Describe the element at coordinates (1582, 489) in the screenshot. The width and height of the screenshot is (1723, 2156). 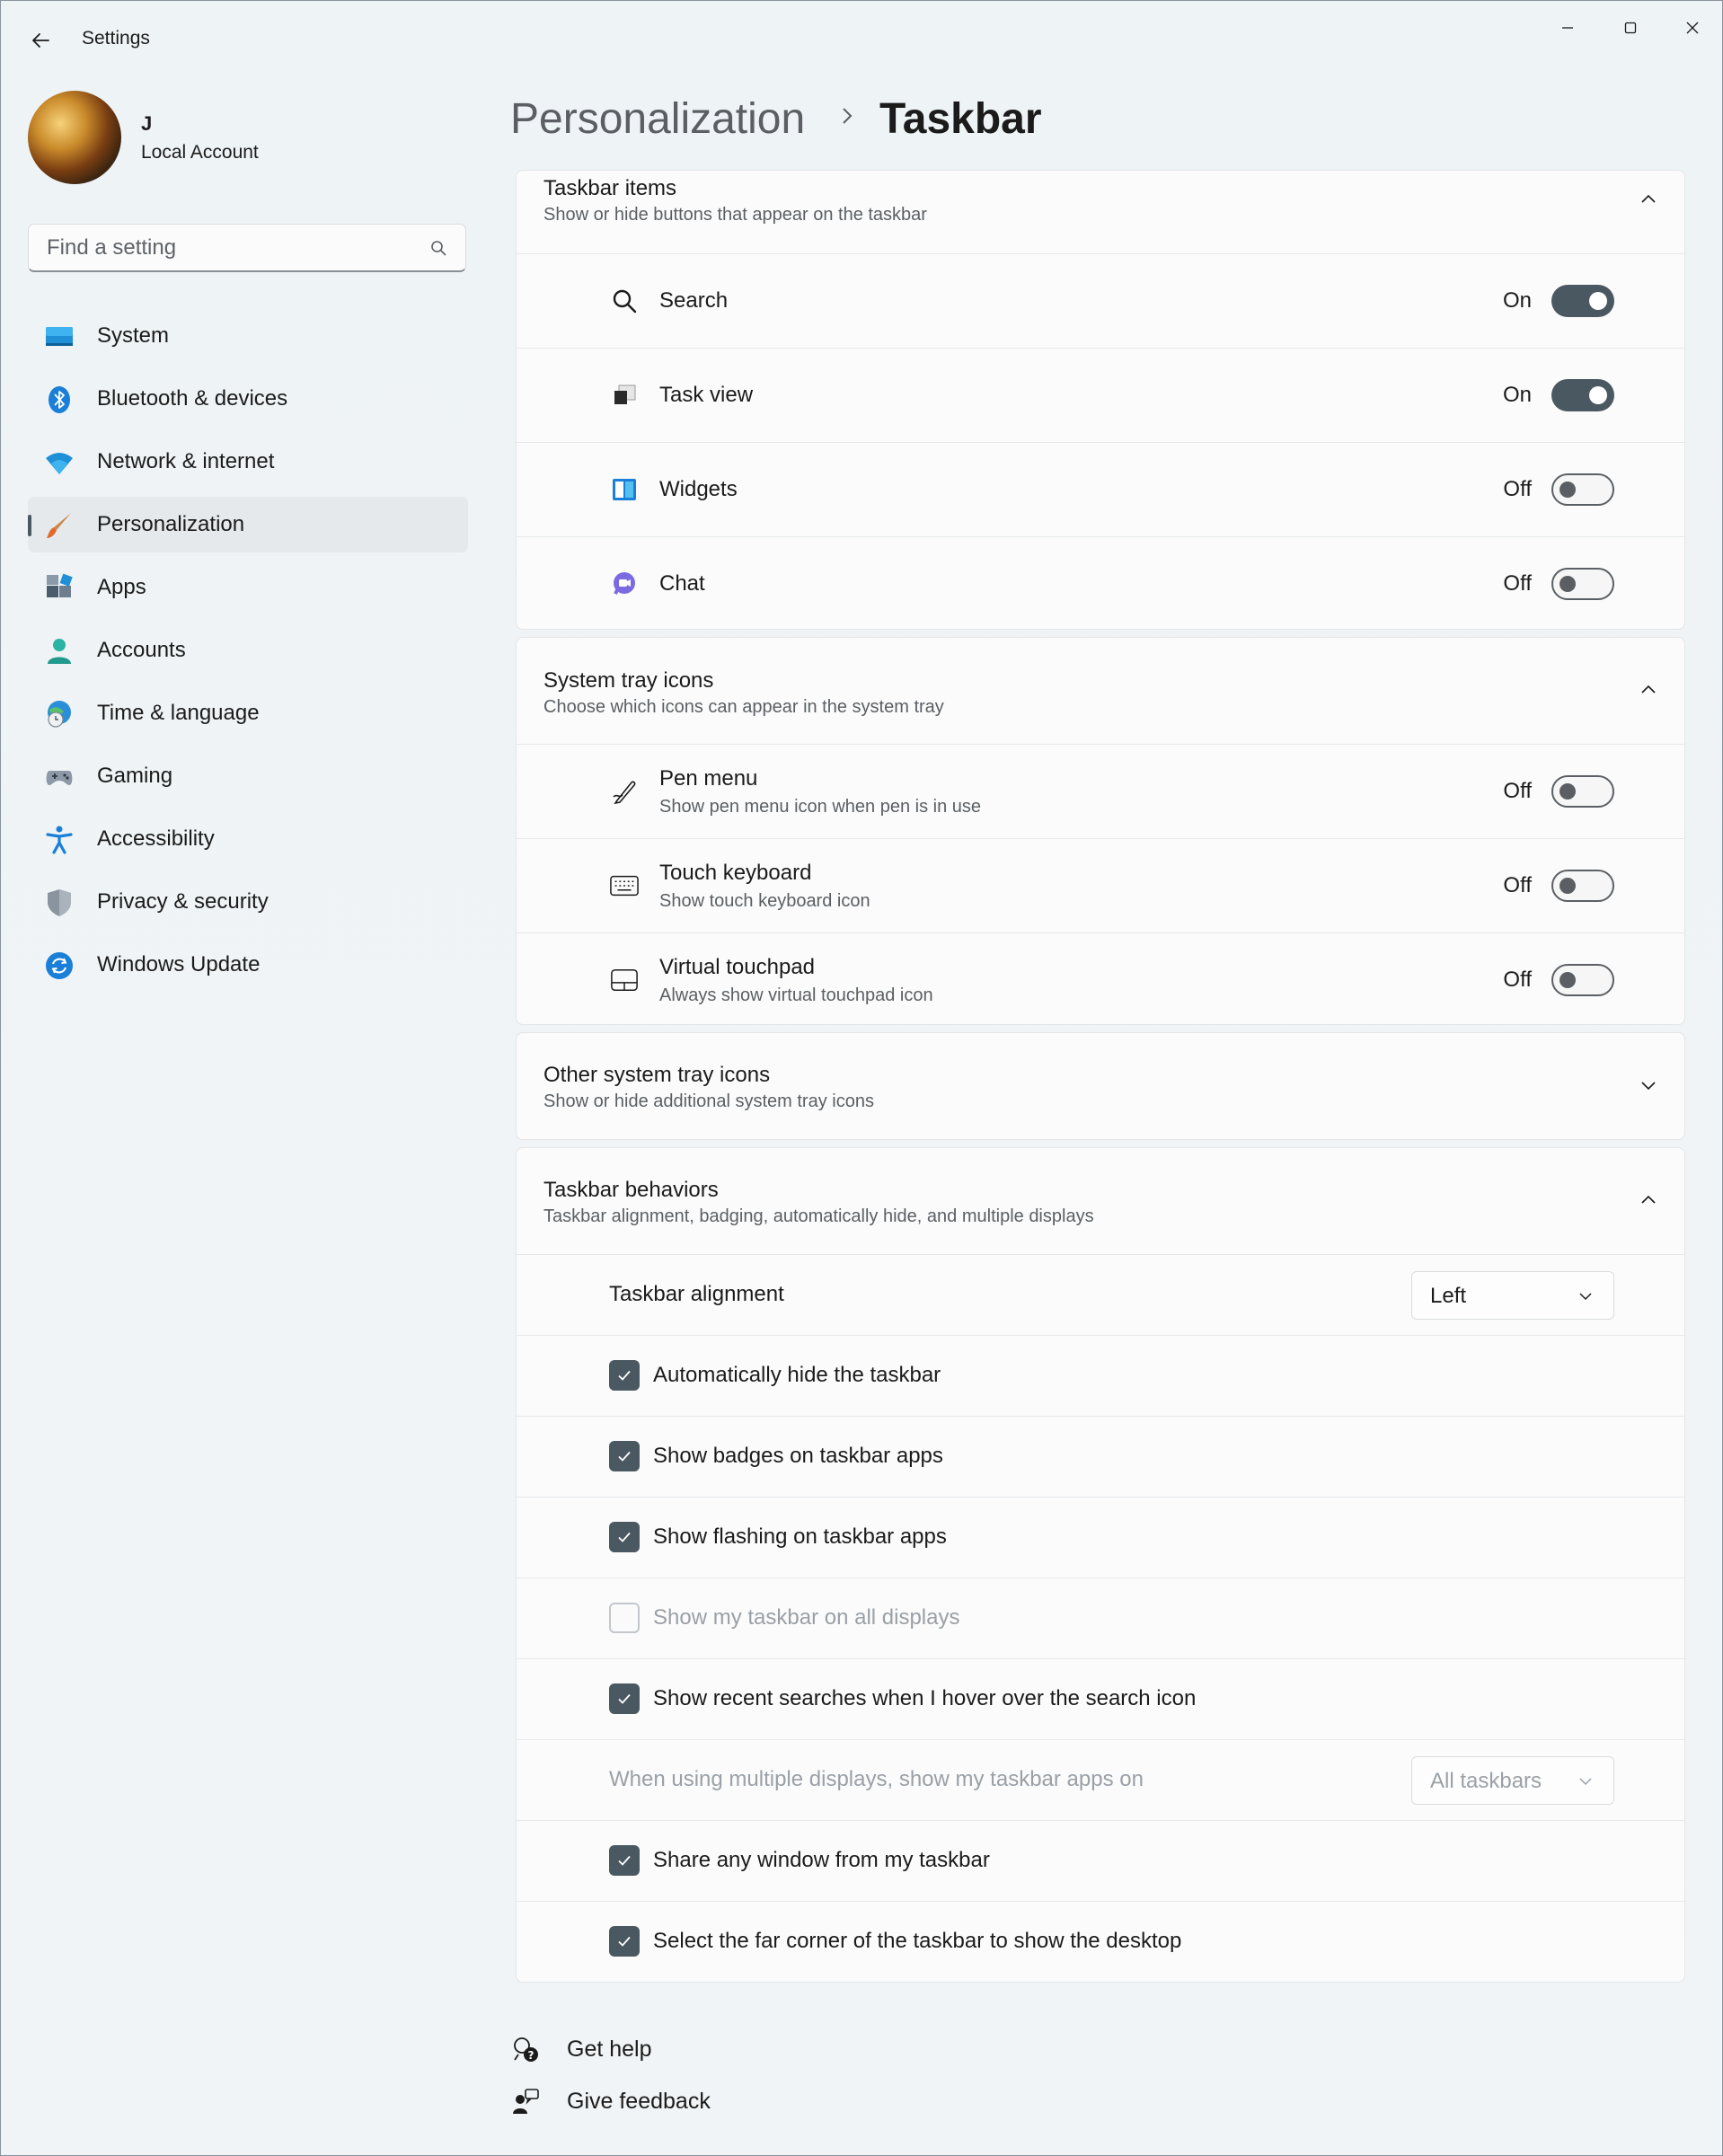
I see `widgets-toggle` at that location.